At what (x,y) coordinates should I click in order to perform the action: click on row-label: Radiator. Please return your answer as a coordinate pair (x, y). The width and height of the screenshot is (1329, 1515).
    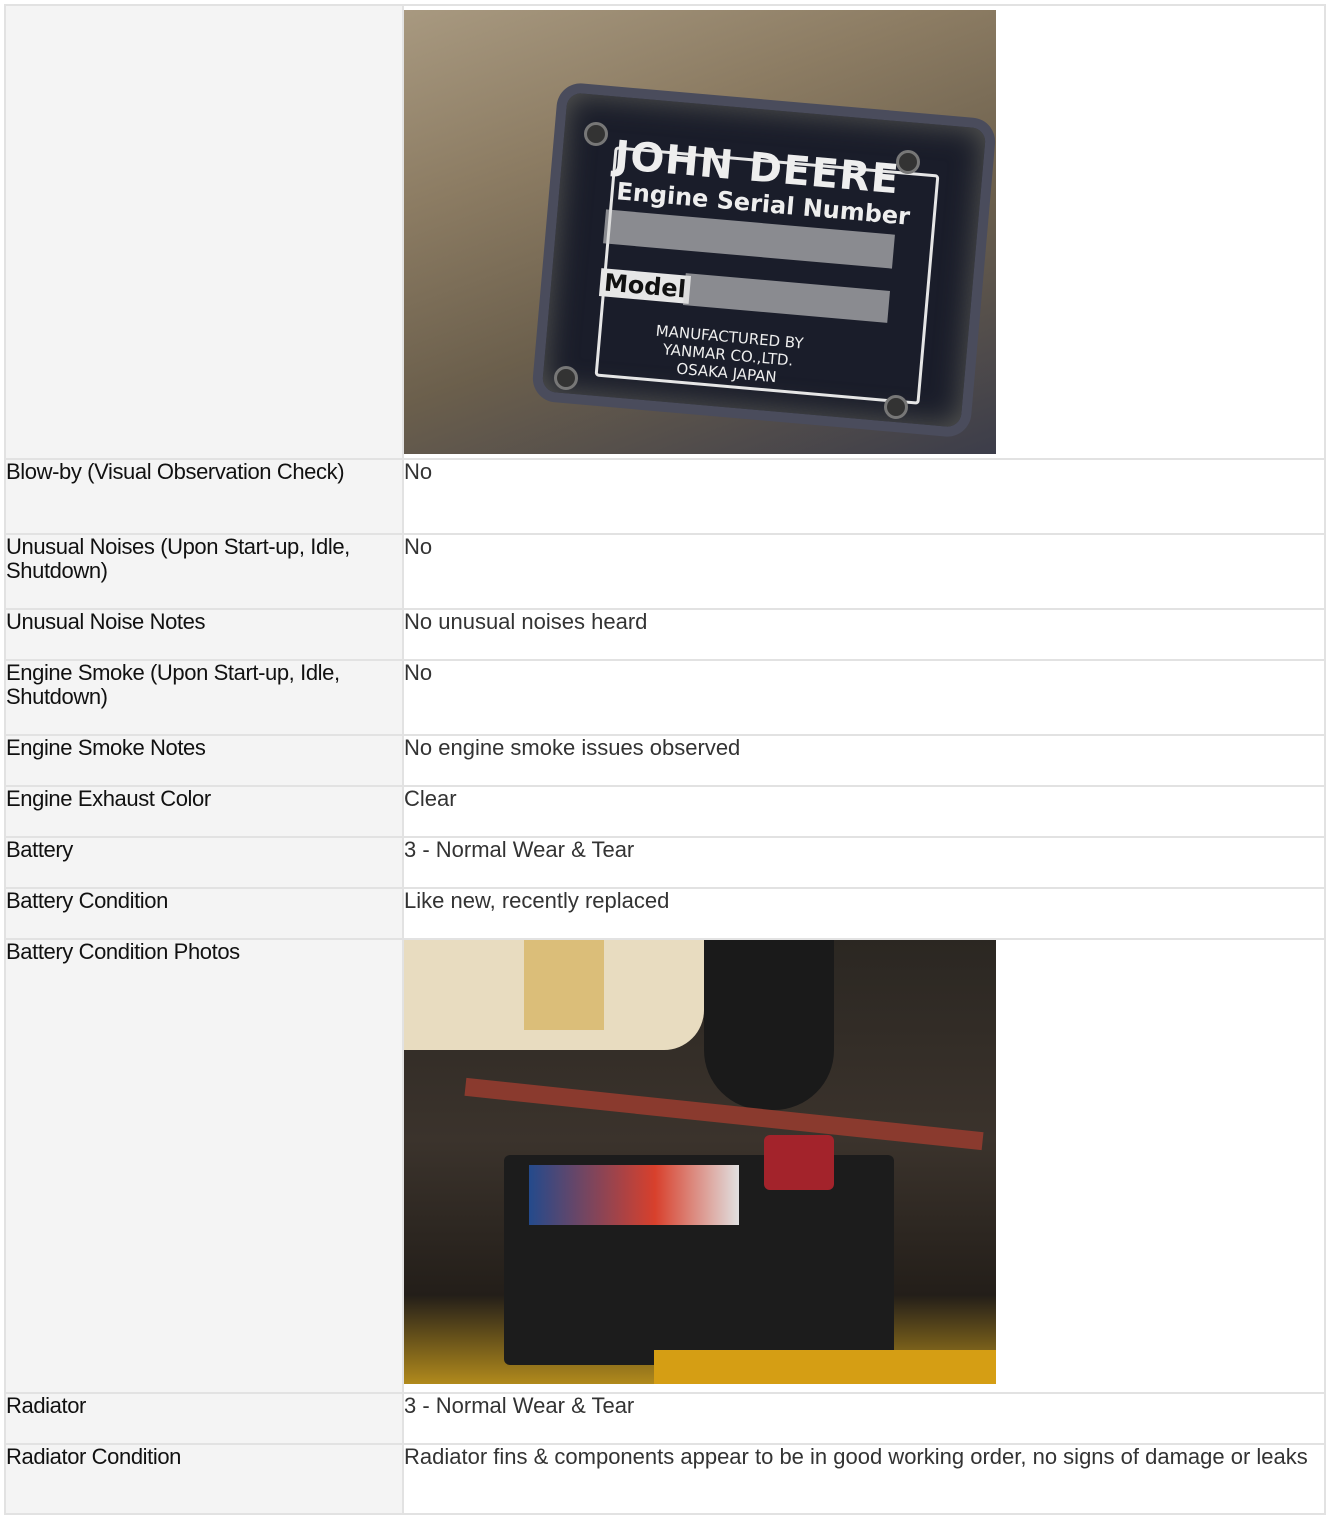
    Looking at the image, I should click on (204, 1418).